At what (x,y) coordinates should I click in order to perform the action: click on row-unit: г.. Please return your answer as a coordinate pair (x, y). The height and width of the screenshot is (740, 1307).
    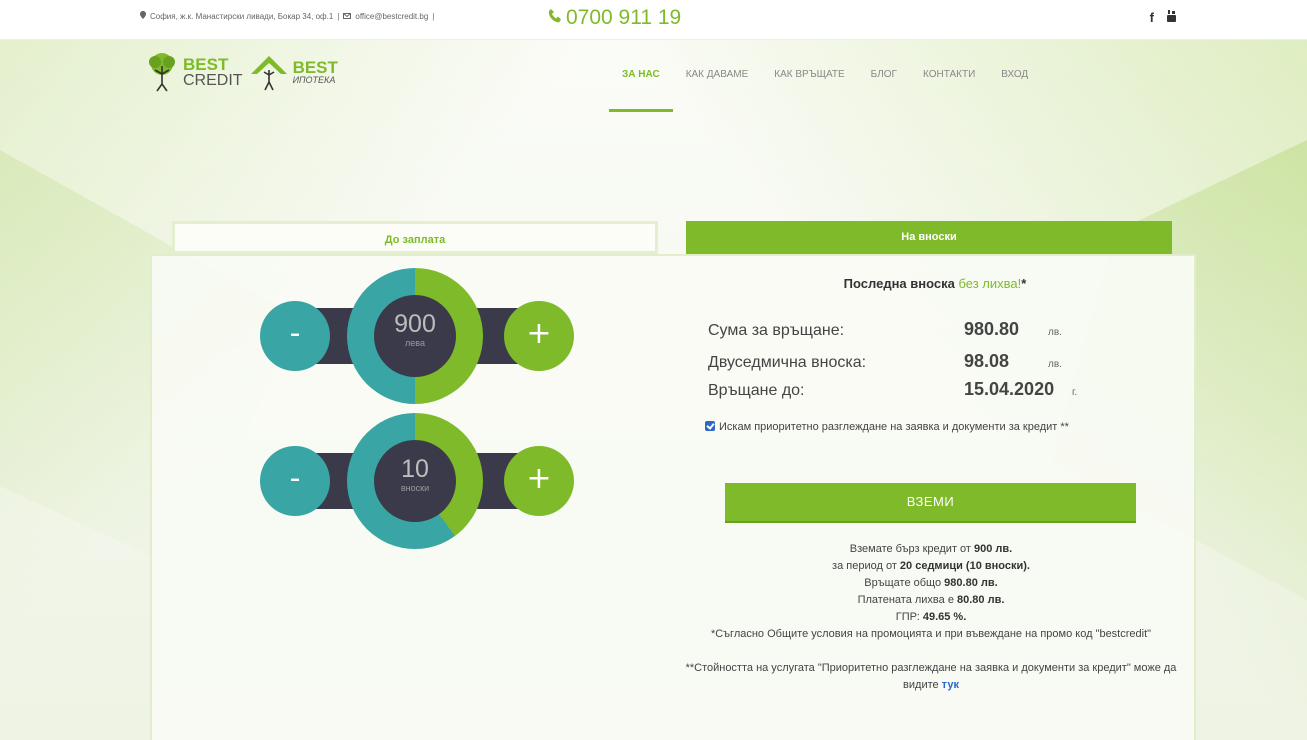
    Looking at the image, I should click on (1075, 392).